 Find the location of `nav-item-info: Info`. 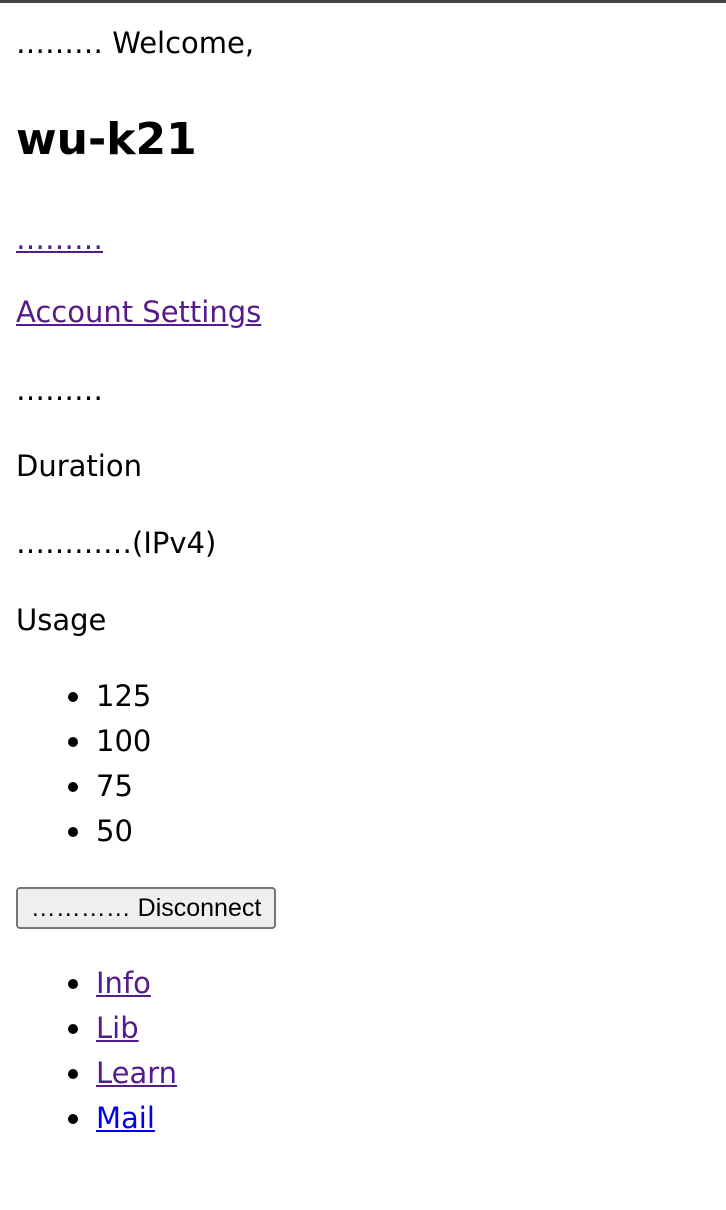

nav-item-info: Info is located at coordinates (122, 983).